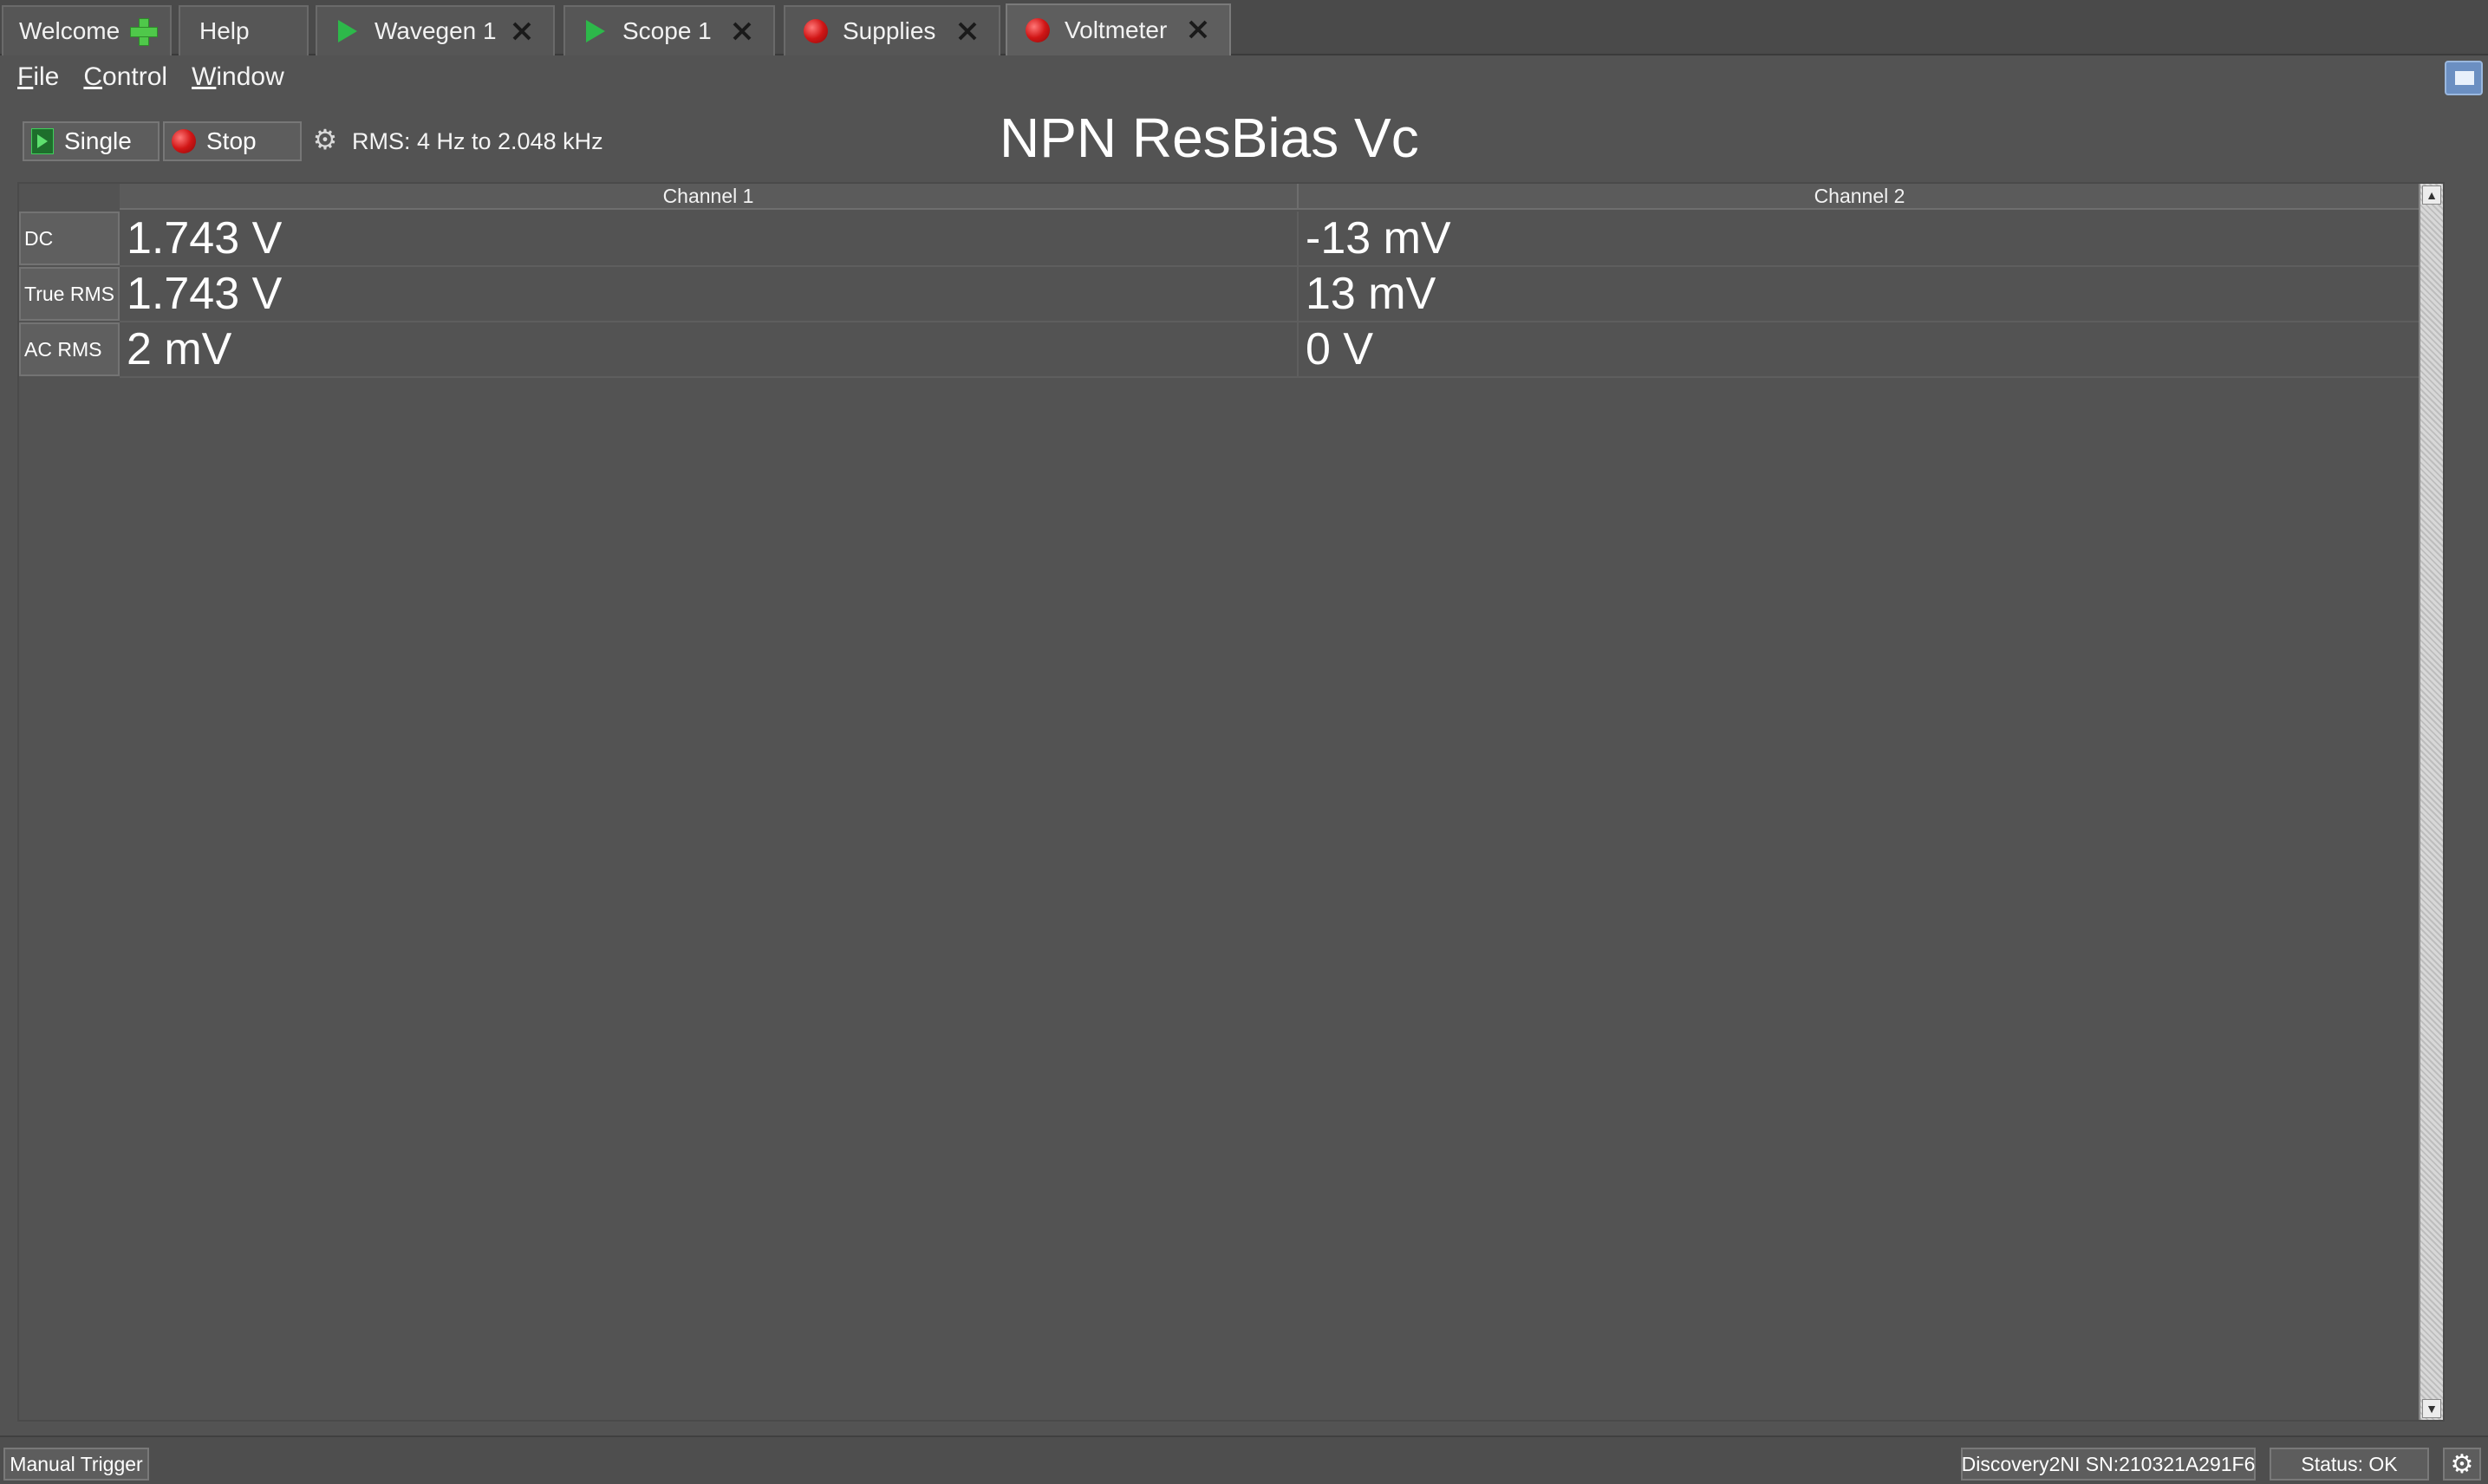 The height and width of the screenshot is (1484, 2488). Describe the element at coordinates (1860, 197) in the screenshot. I see `column-header-channel-2: Channel 2` at that location.